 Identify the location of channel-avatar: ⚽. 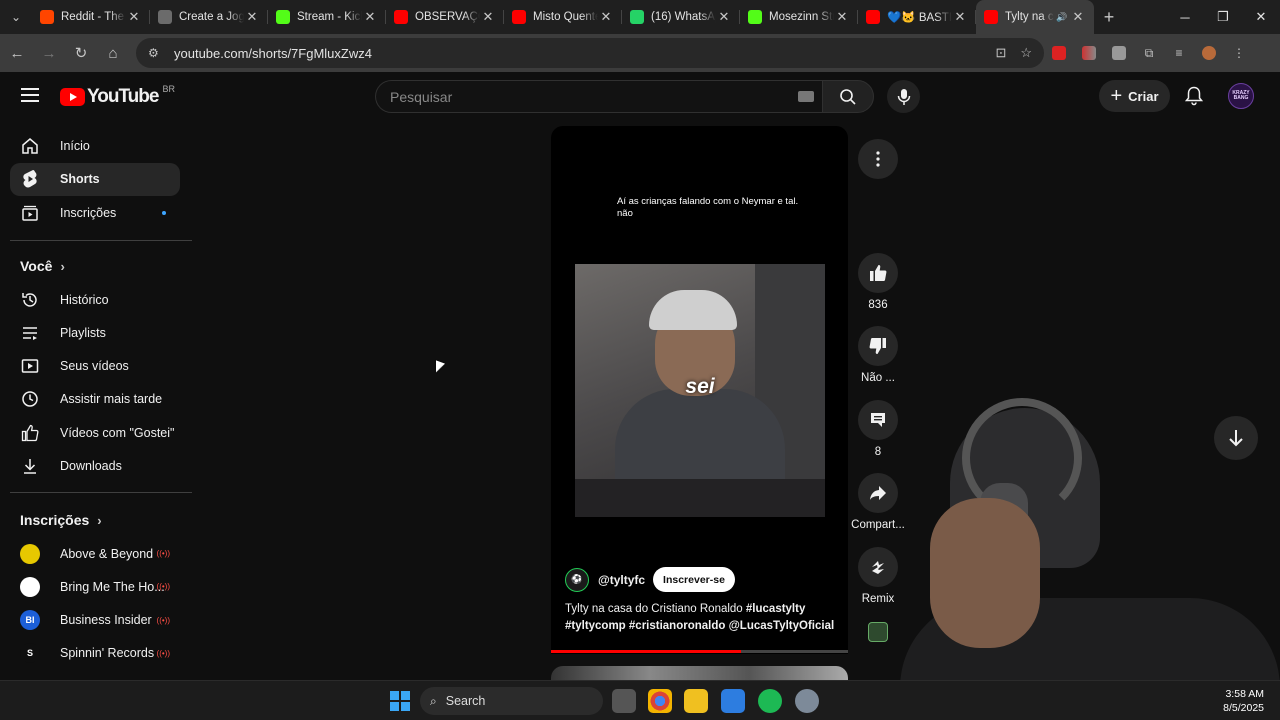
(577, 579).